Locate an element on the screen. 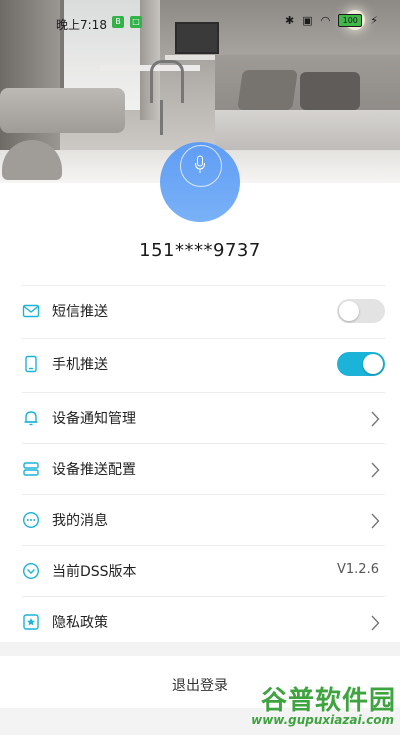 The height and width of the screenshot is (735, 400). bell-icon is located at coordinates (31, 418).